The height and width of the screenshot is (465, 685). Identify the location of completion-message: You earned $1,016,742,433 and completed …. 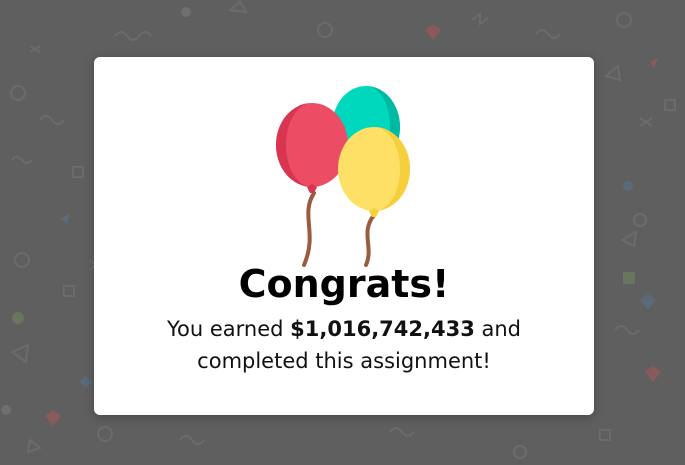
(344, 345).